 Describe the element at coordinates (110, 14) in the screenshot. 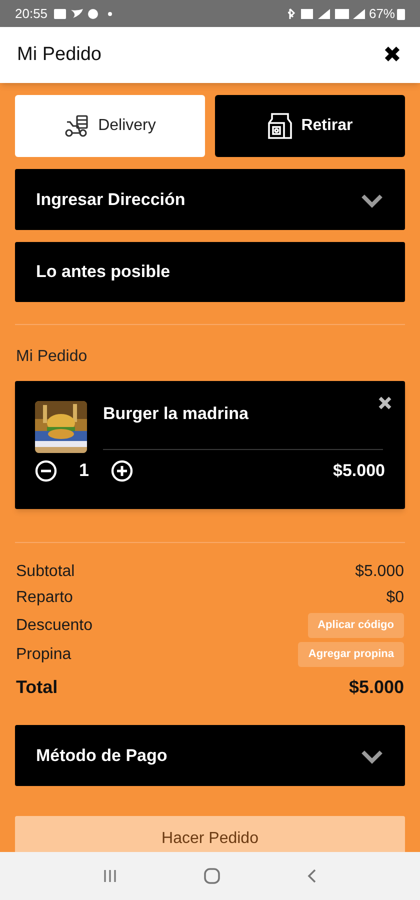

I see `dot-icon` at that location.